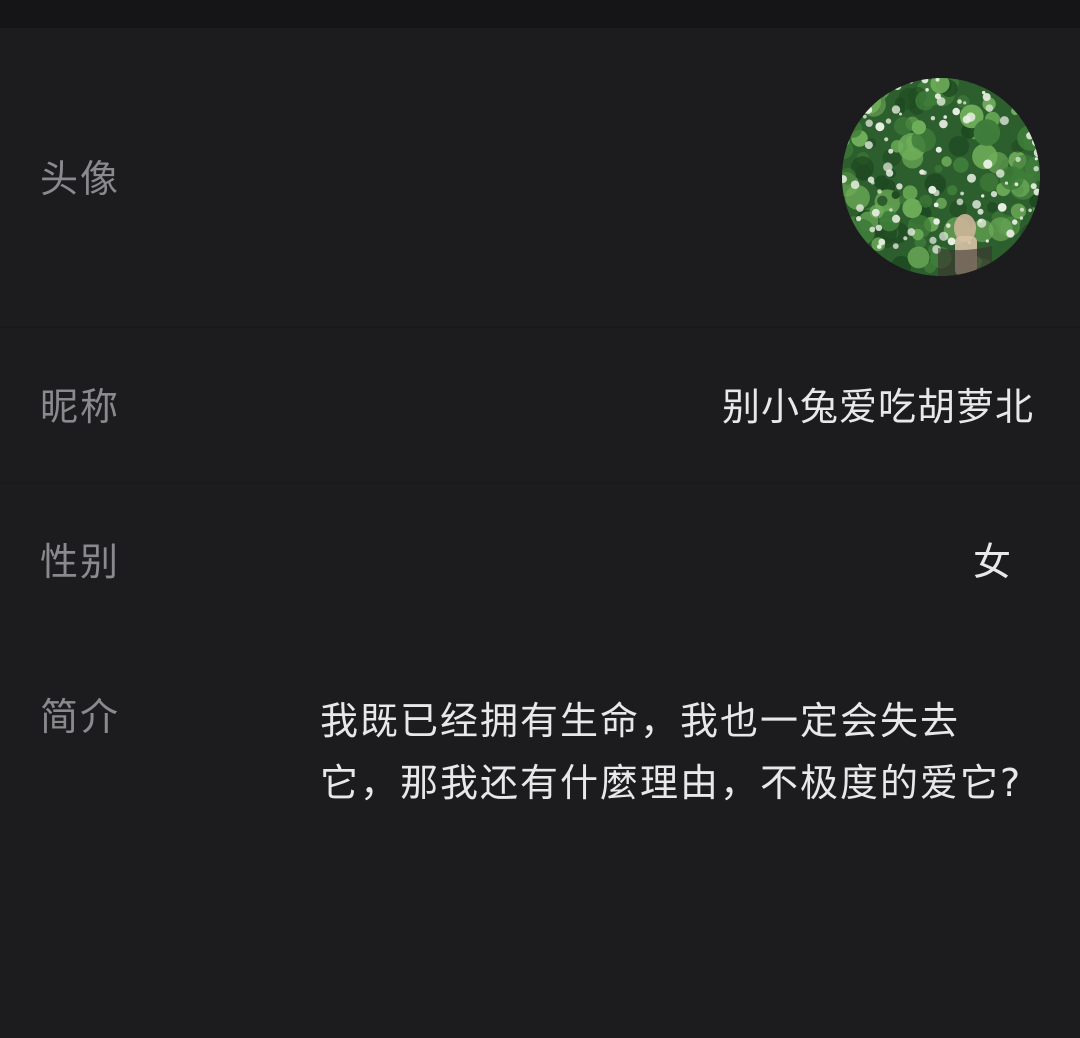 Image resolution: width=1080 pixels, height=1038 pixels. Describe the element at coordinates (80, 407) in the screenshot. I see `nickname-label: 昵称` at that location.